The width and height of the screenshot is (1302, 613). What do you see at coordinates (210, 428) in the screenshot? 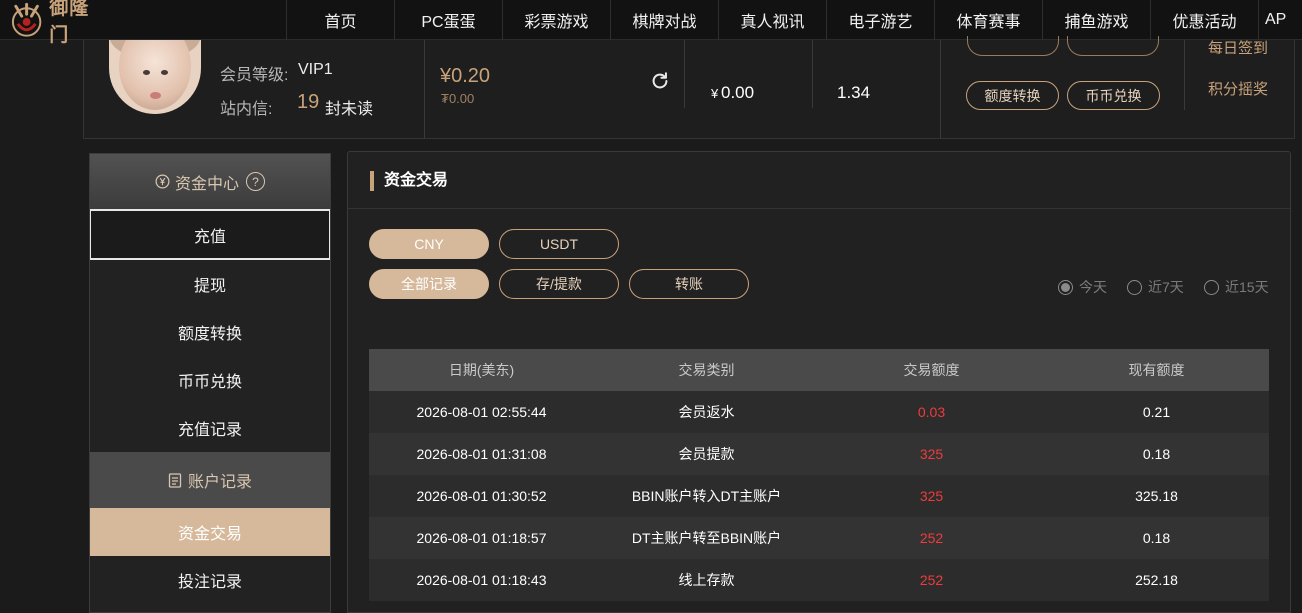
I see `sidebar-item-deposit-records: 充值记录` at bounding box center [210, 428].